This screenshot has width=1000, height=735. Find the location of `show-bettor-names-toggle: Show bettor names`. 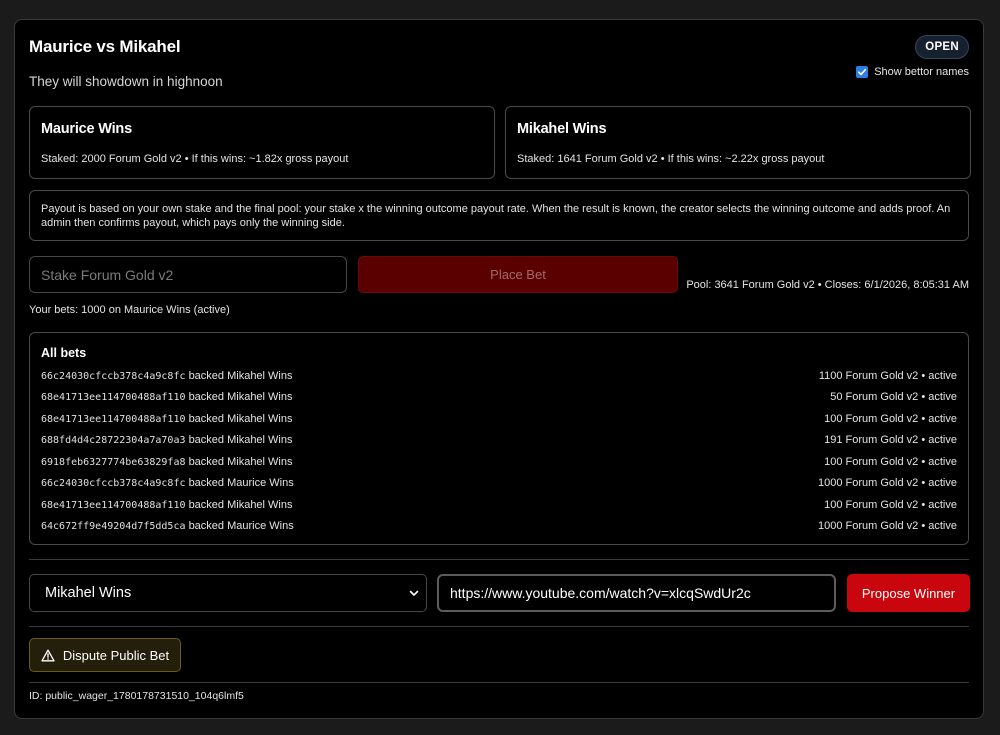

show-bettor-names-toggle: Show bettor names is located at coordinates (912, 72).